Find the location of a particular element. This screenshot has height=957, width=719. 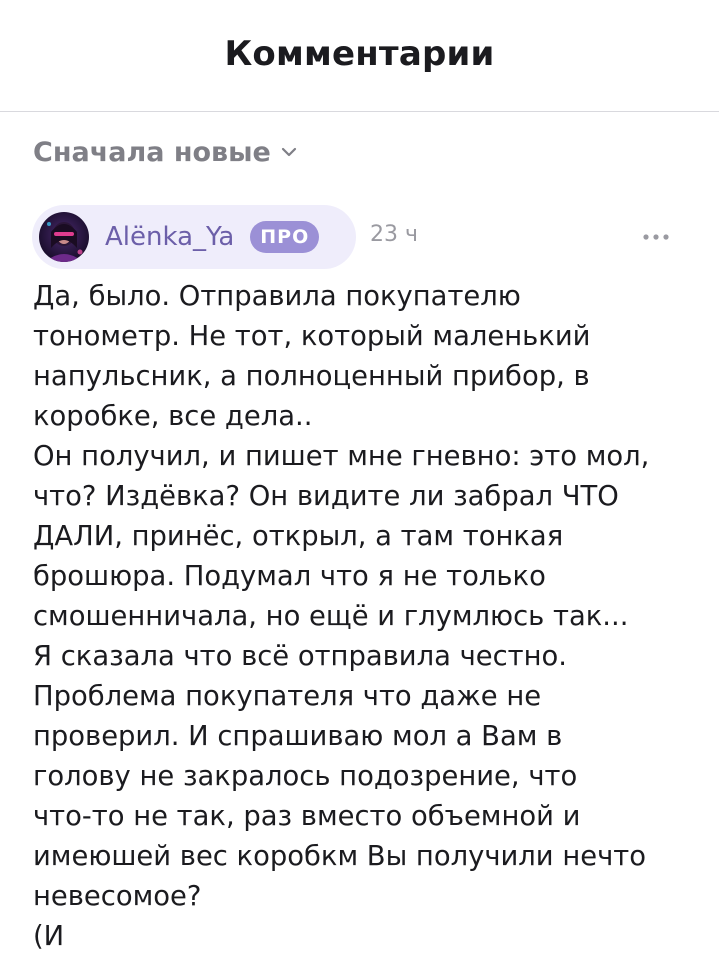

author-chip: Alёnka_Ya ПРО is located at coordinates (194, 237).